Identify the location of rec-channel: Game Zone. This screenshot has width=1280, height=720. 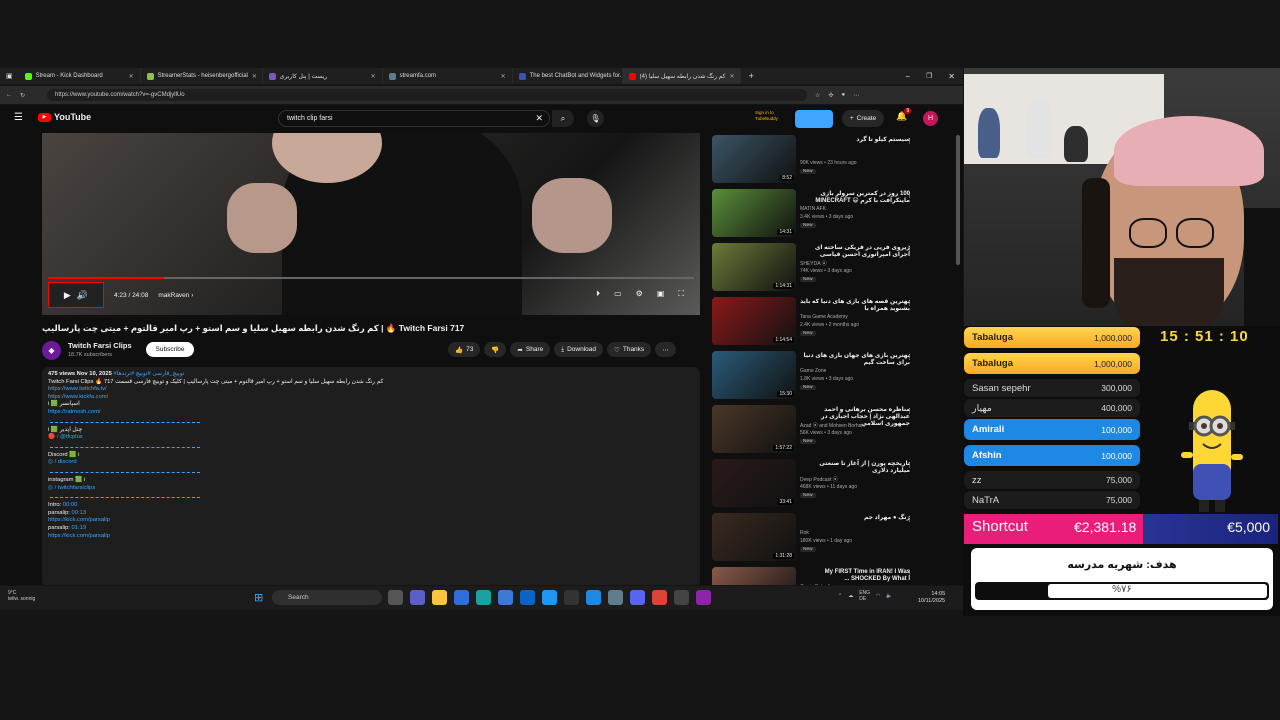
(813, 371).